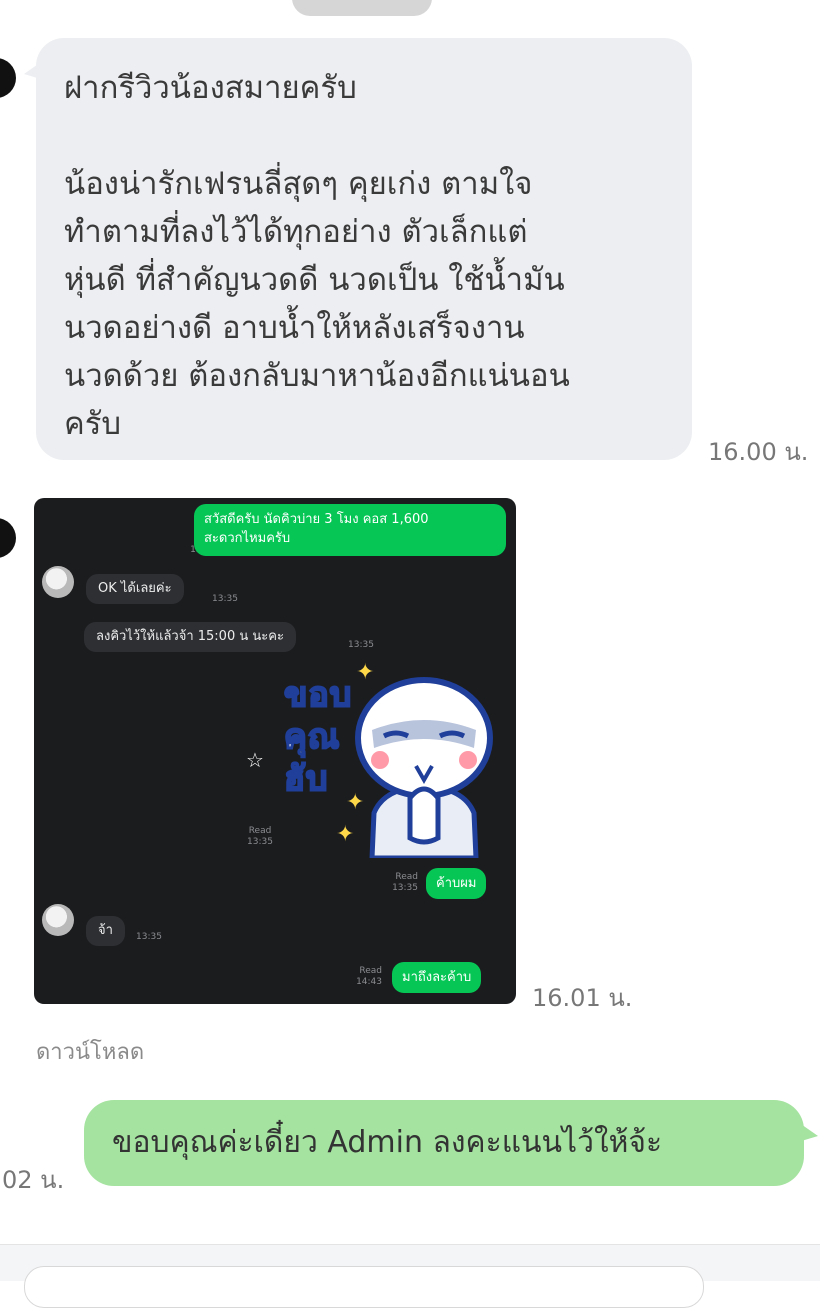  Describe the element at coordinates (437, 977) in the screenshot. I see `screenshot-message-green: มาถึงละค้าบ` at that location.